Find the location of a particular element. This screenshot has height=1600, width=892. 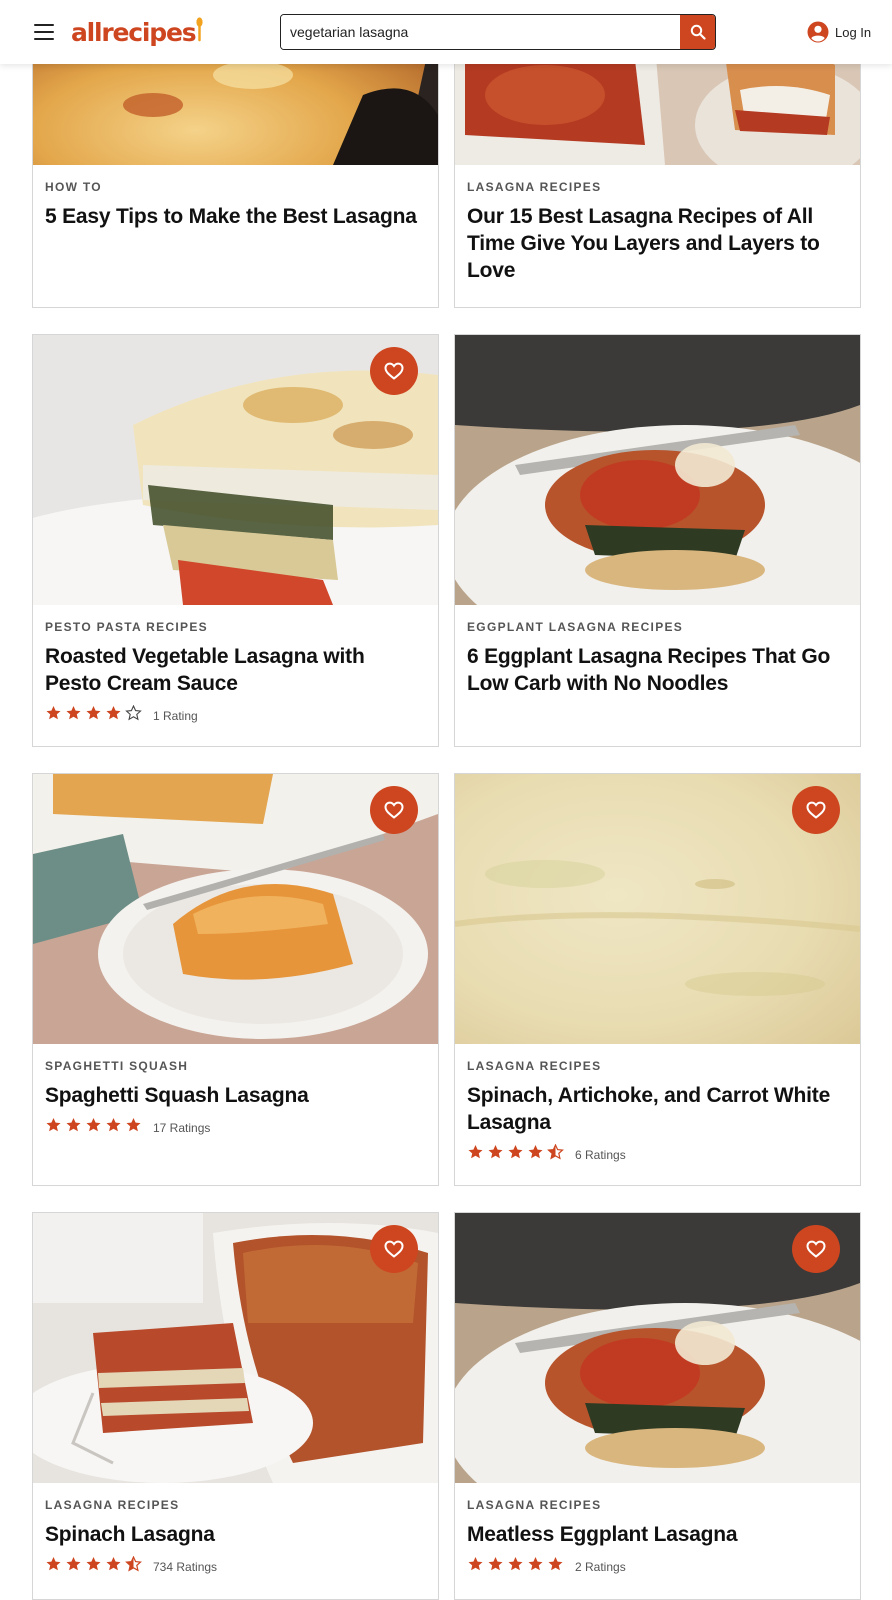

rating-count: 2 Ratings is located at coordinates (600, 1566).